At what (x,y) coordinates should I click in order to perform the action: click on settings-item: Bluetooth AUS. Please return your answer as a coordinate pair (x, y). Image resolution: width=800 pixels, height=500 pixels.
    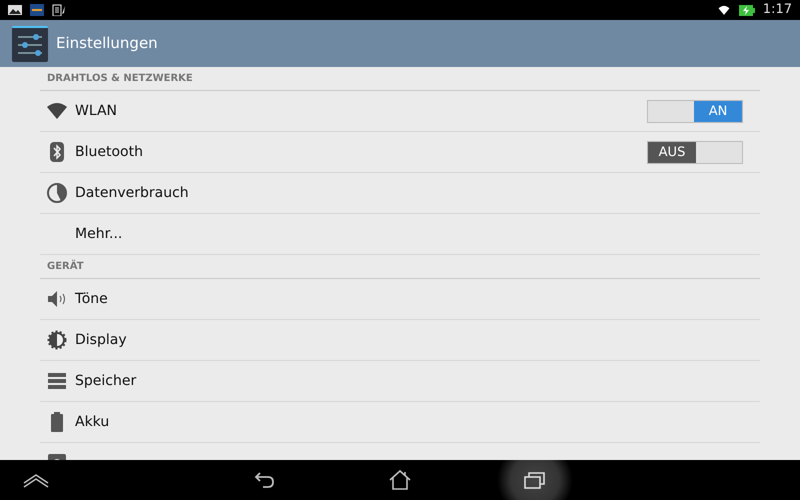
    Looking at the image, I should click on (400, 152).